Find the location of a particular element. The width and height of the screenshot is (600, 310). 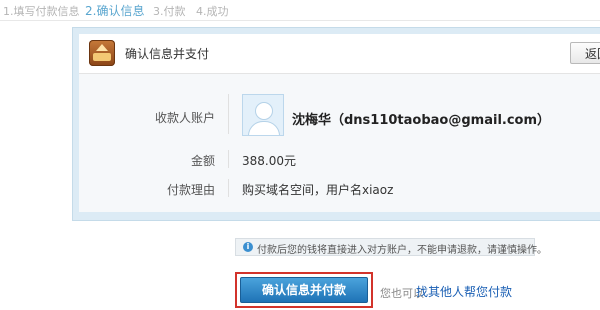

avatar-body is located at coordinates (264, 128).